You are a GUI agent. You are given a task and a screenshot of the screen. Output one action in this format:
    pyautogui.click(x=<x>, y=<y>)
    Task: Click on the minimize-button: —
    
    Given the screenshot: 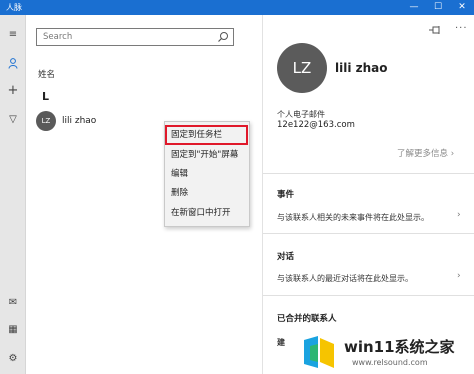 What is the action you would take?
    pyautogui.click(x=414, y=7)
    